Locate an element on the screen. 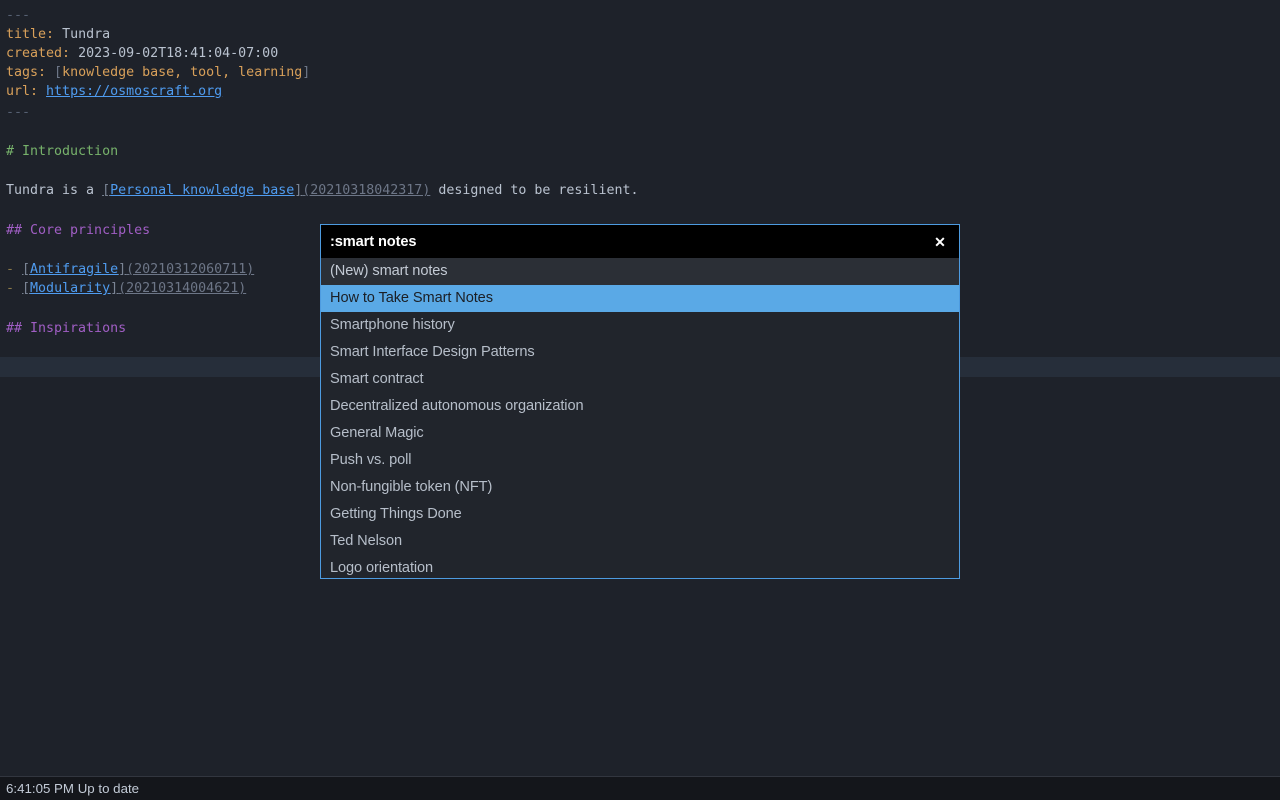  frontmatter-url-link: https://osmoscraft.org is located at coordinates (134, 91).